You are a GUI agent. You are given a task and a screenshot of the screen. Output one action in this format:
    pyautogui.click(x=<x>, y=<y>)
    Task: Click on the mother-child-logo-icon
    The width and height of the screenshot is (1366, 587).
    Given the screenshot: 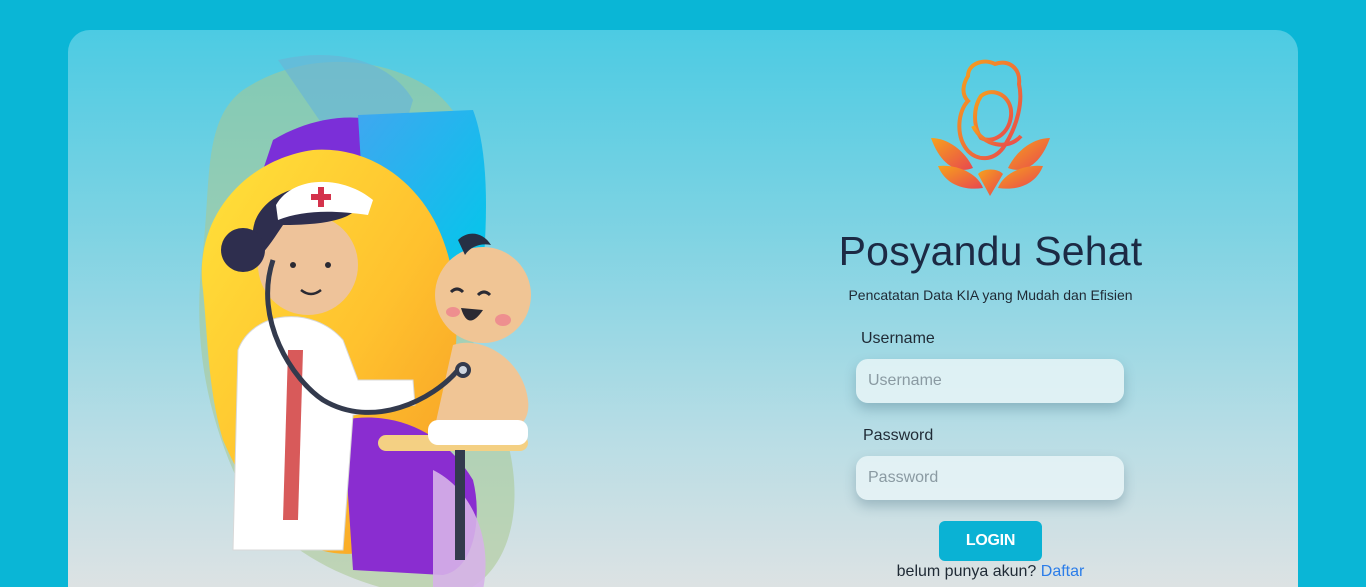 What is the action you would take?
    pyautogui.click(x=990, y=126)
    